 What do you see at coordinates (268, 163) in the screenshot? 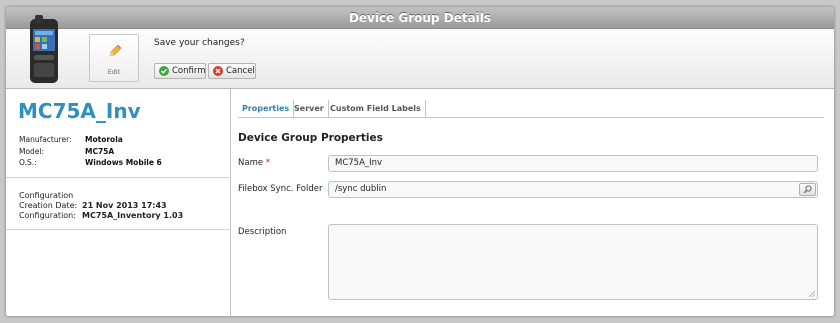
I see `required-mark: *` at bounding box center [268, 163].